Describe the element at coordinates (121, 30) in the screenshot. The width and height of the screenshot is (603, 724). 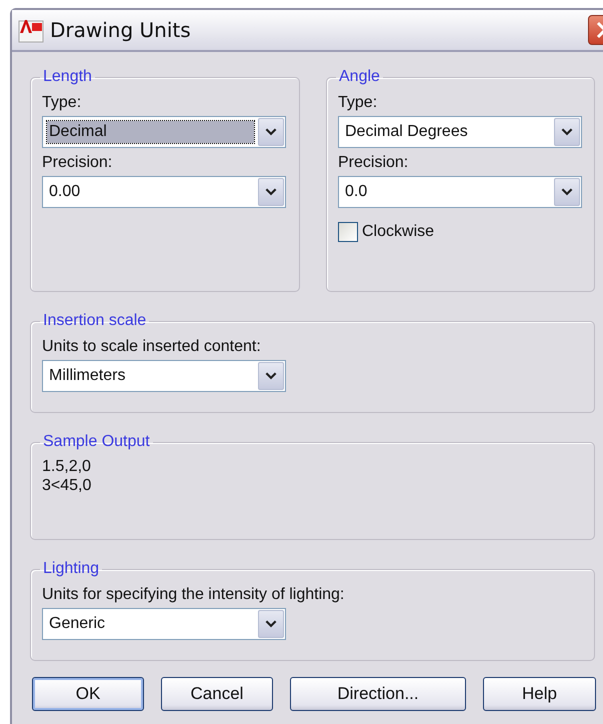
I see `window-title: Drawing Units` at that location.